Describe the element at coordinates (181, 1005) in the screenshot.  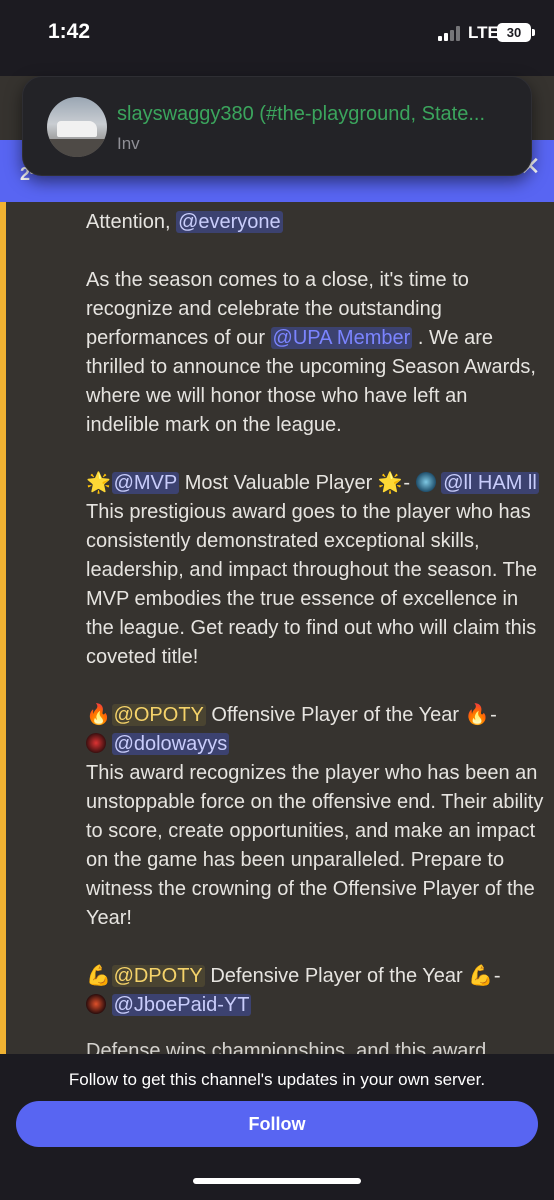
I see `user-mention: @JboePaid-YT` at that location.